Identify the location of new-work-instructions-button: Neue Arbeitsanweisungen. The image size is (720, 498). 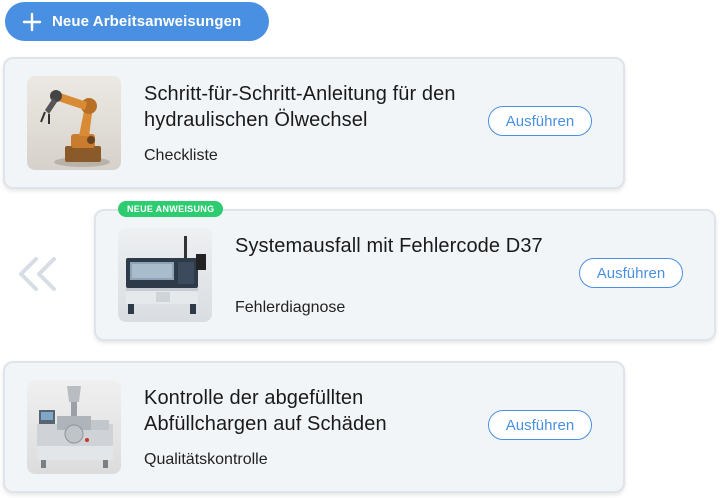
(137, 21).